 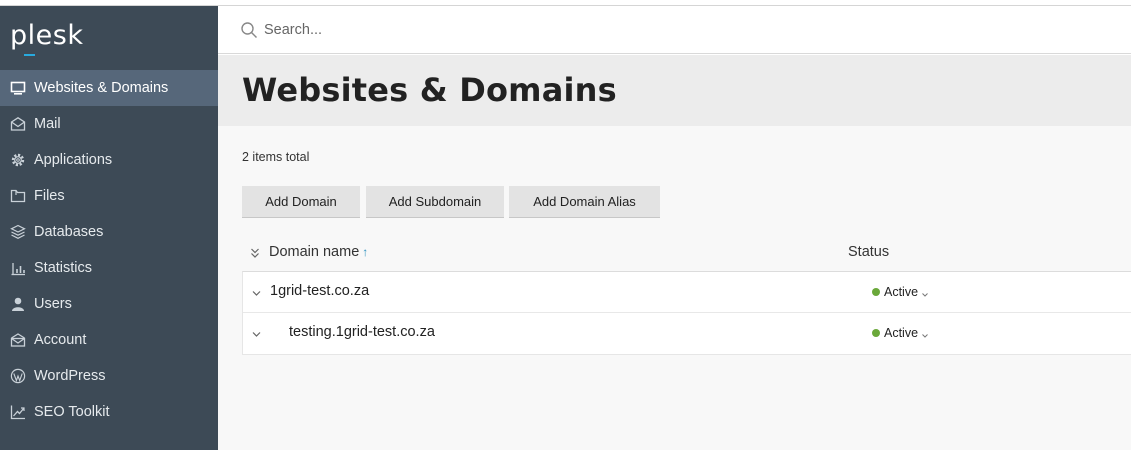 I want to click on sidebar-item-seo-toolkit: SEO Toolkit, so click(x=109, y=412).